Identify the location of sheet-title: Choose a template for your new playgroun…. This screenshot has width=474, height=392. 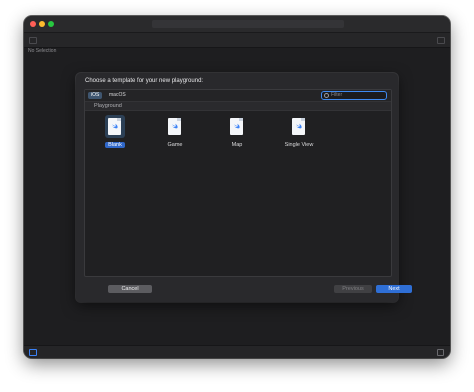
(144, 81).